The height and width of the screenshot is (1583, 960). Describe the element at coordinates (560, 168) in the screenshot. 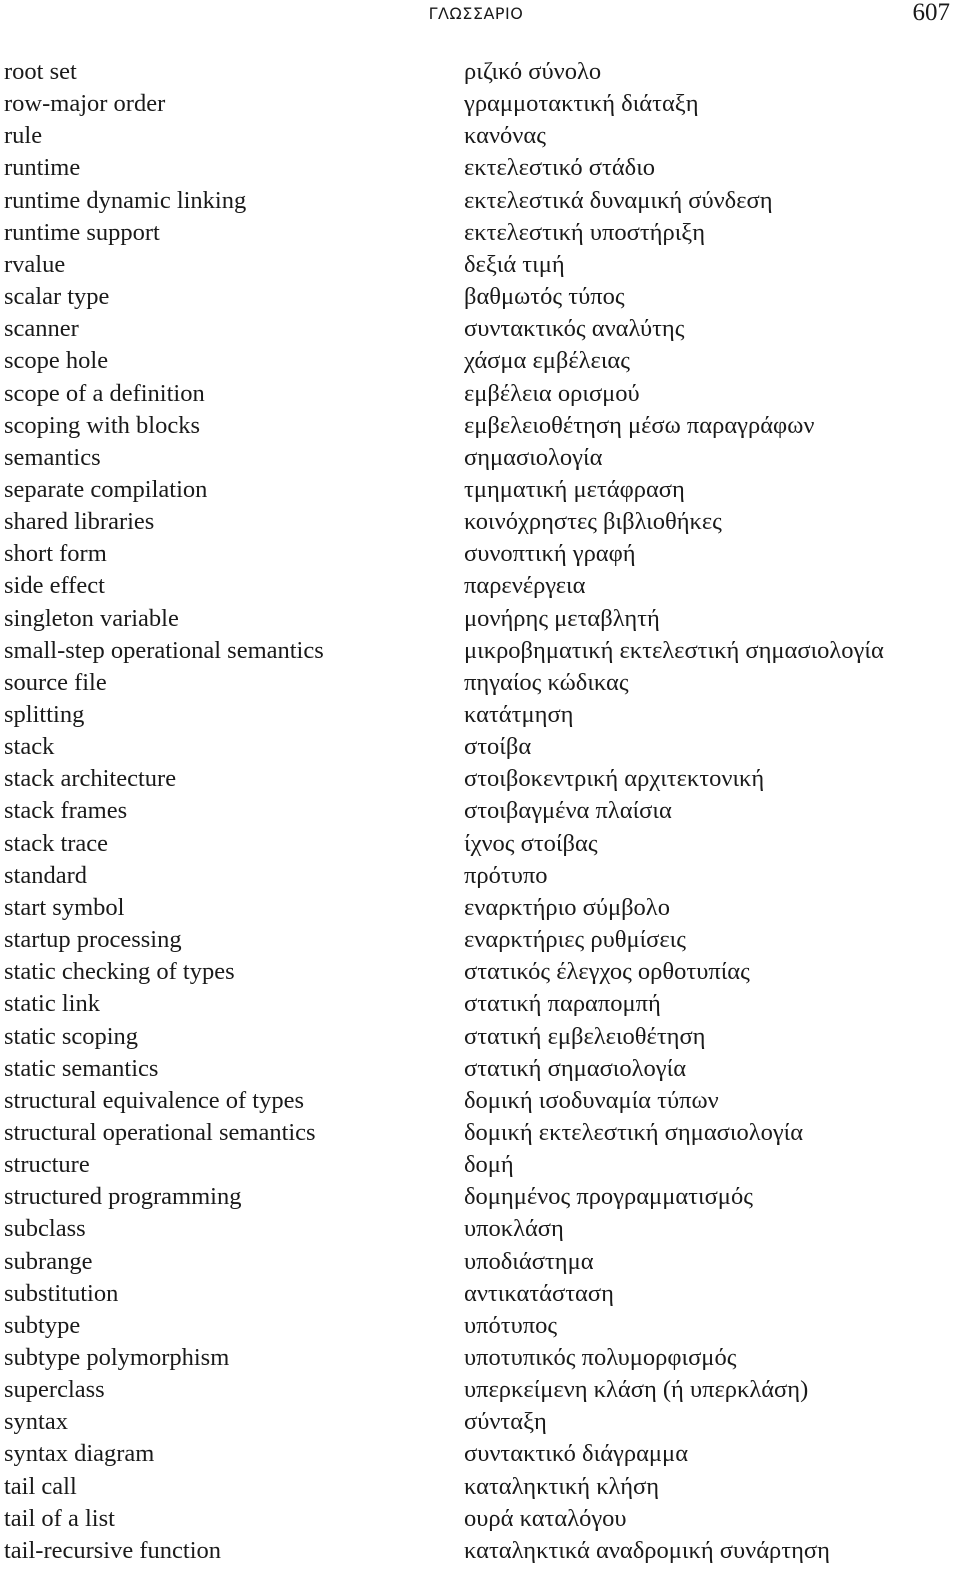

I see `greek-term: εκτελεστικό στάδιο` at that location.